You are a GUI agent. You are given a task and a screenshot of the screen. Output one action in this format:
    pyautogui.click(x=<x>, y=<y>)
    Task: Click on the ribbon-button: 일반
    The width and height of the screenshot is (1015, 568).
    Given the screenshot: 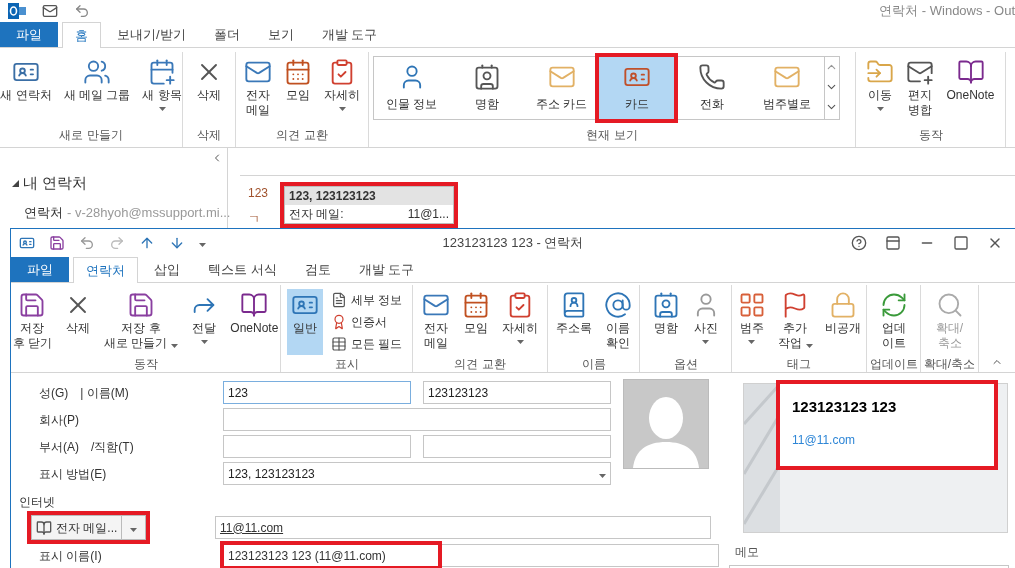 What is the action you would take?
    pyautogui.click(x=304, y=322)
    